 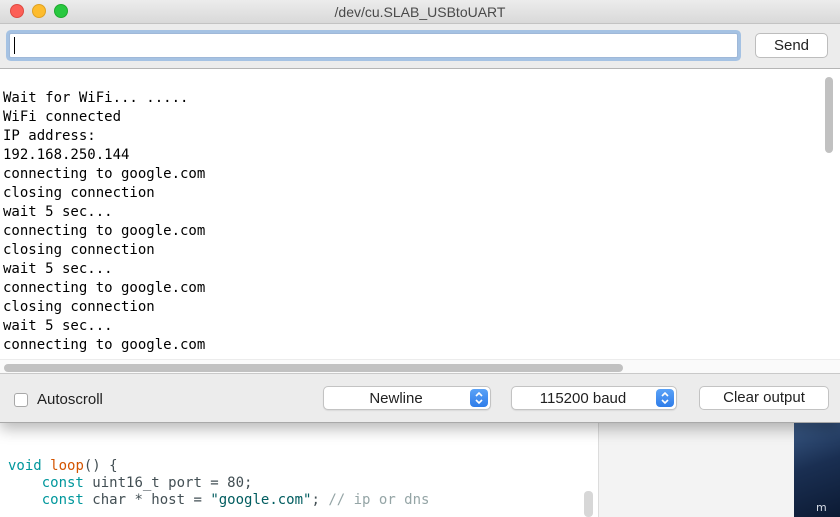 I want to click on horizontal-scrollbar-thumb, so click(x=313, y=368).